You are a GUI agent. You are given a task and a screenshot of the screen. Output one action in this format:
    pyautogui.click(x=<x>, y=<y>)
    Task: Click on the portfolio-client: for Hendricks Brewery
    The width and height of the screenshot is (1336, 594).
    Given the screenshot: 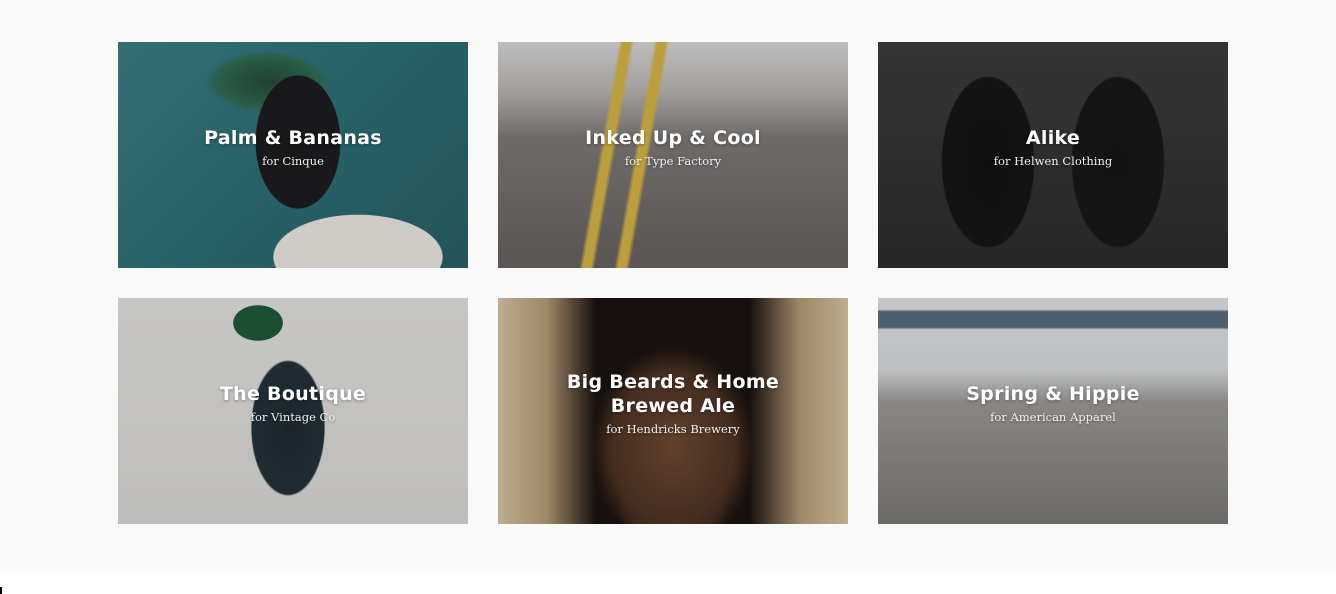 What is the action you would take?
    pyautogui.click(x=673, y=429)
    